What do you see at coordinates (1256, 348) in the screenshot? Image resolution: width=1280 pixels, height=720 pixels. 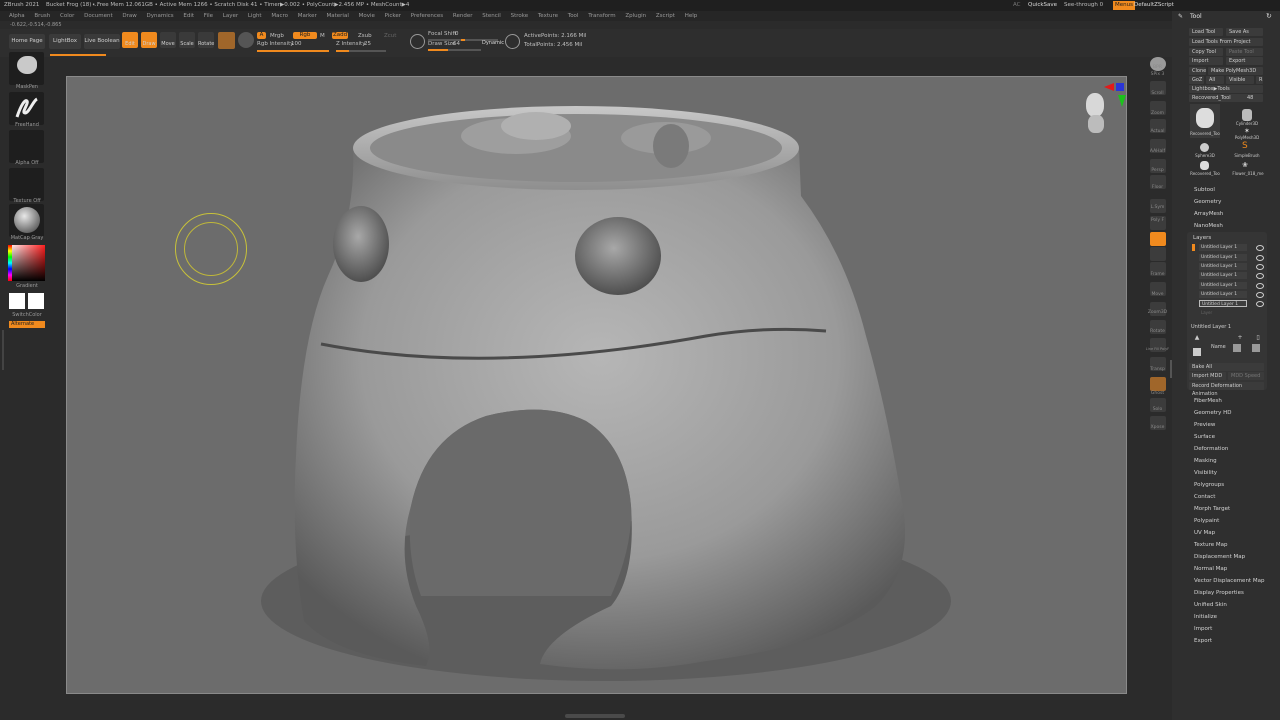 I see `layer-merge-icon` at bounding box center [1256, 348].